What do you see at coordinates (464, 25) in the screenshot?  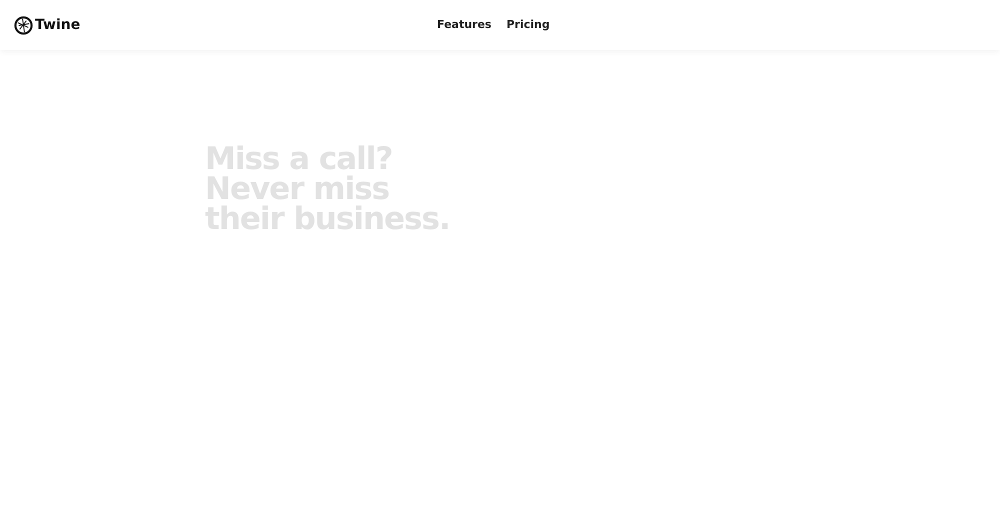 I see `nav-link: Features` at bounding box center [464, 25].